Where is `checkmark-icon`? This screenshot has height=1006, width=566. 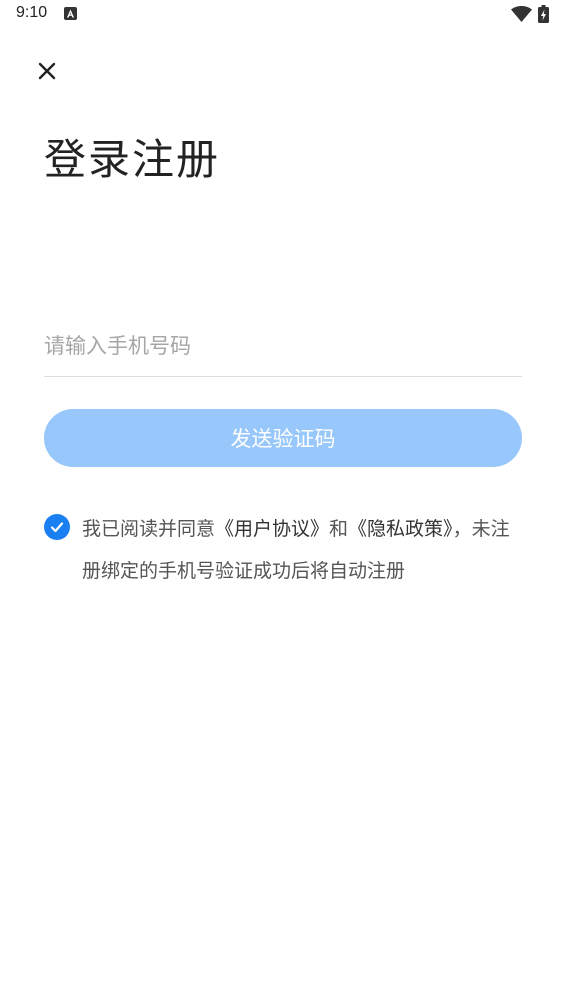 checkmark-icon is located at coordinates (57, 527).